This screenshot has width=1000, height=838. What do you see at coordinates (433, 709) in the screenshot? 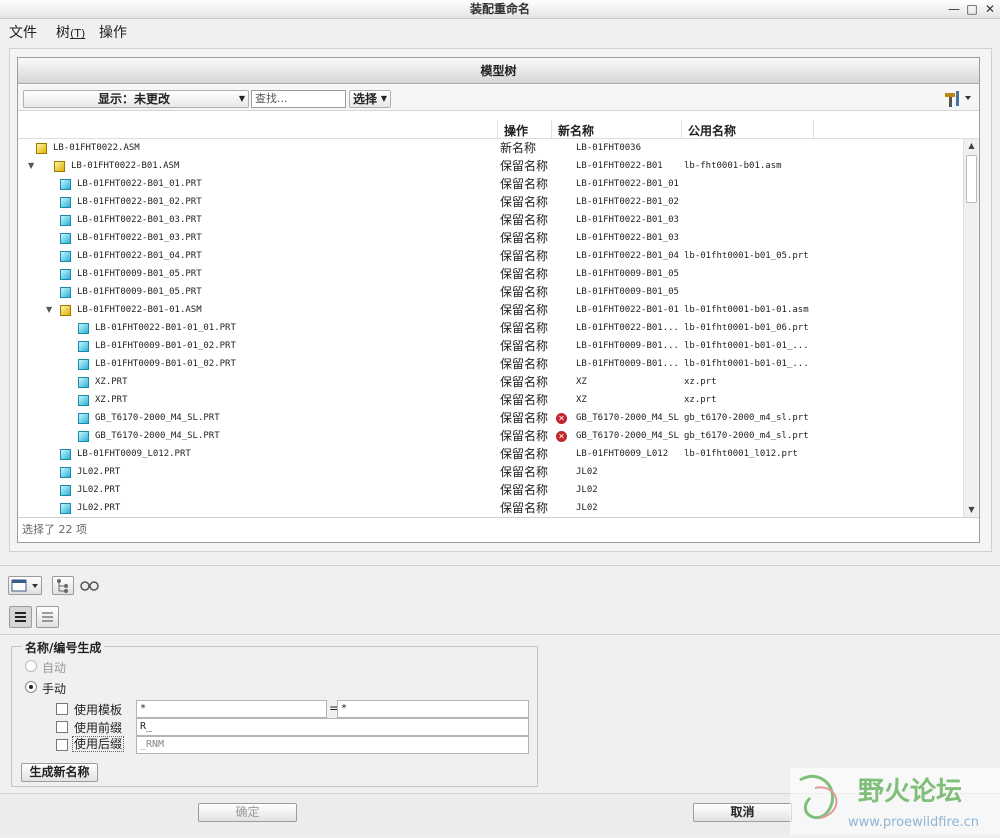
I see `template-right-input: *` at bounding box center [433, 709].